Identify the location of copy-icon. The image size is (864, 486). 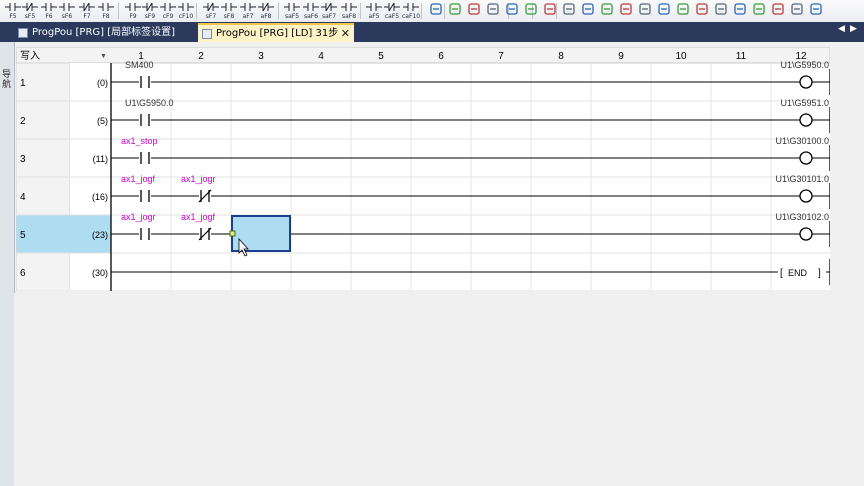
(626, 11).